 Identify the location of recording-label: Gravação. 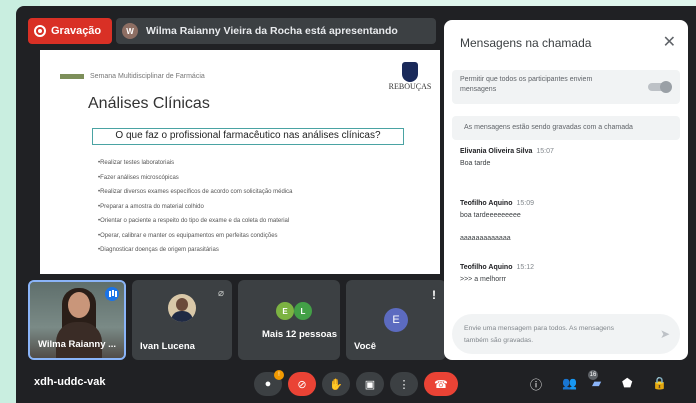
(76, 31).